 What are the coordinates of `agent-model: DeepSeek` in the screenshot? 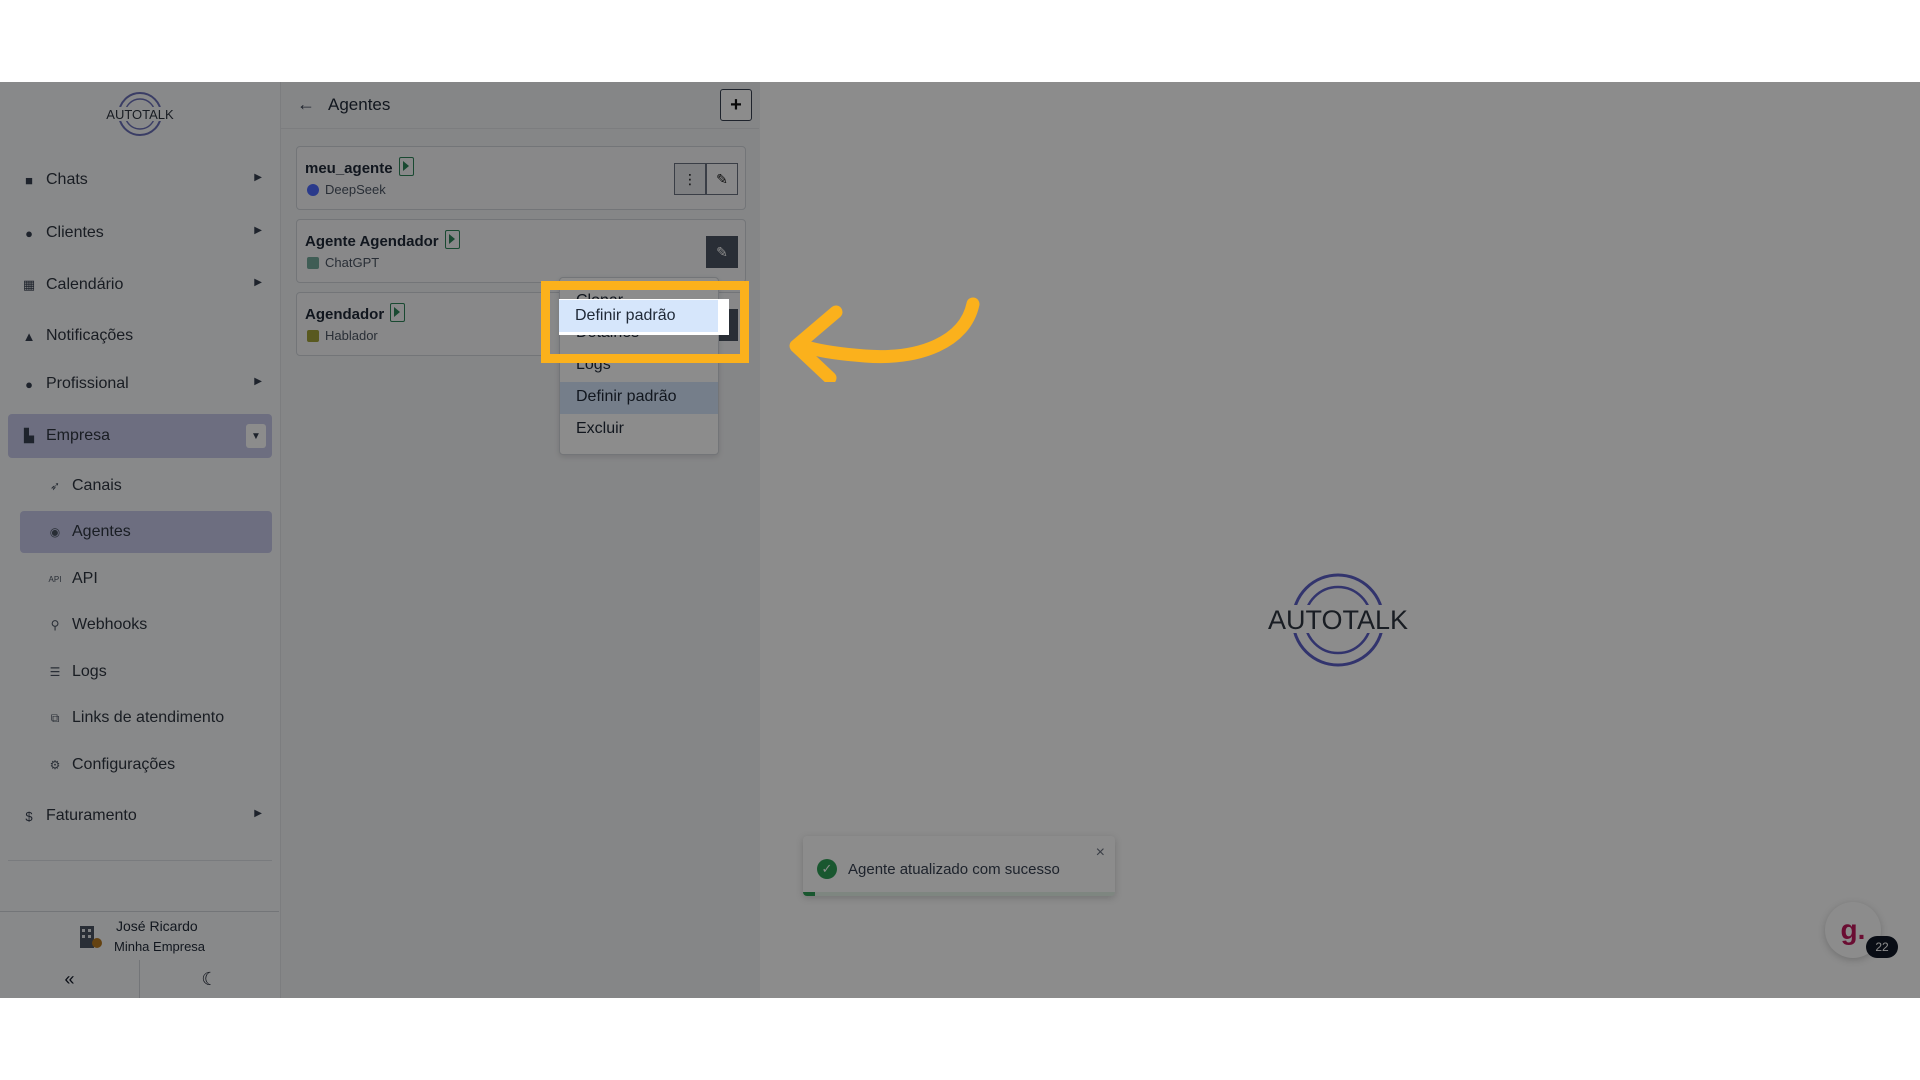 It's located at (346, 189).